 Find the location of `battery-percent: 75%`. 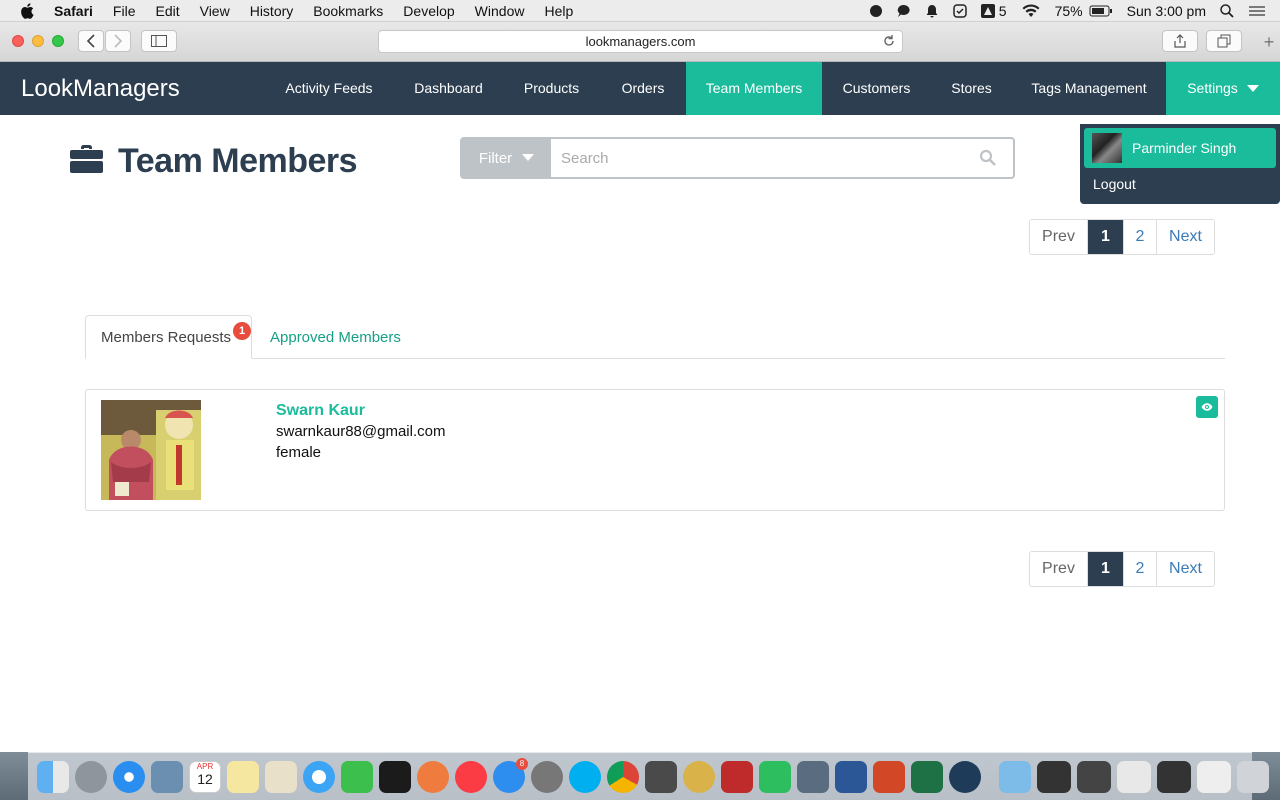

battery-percent: 75% is located at coordinates (1069, 11).